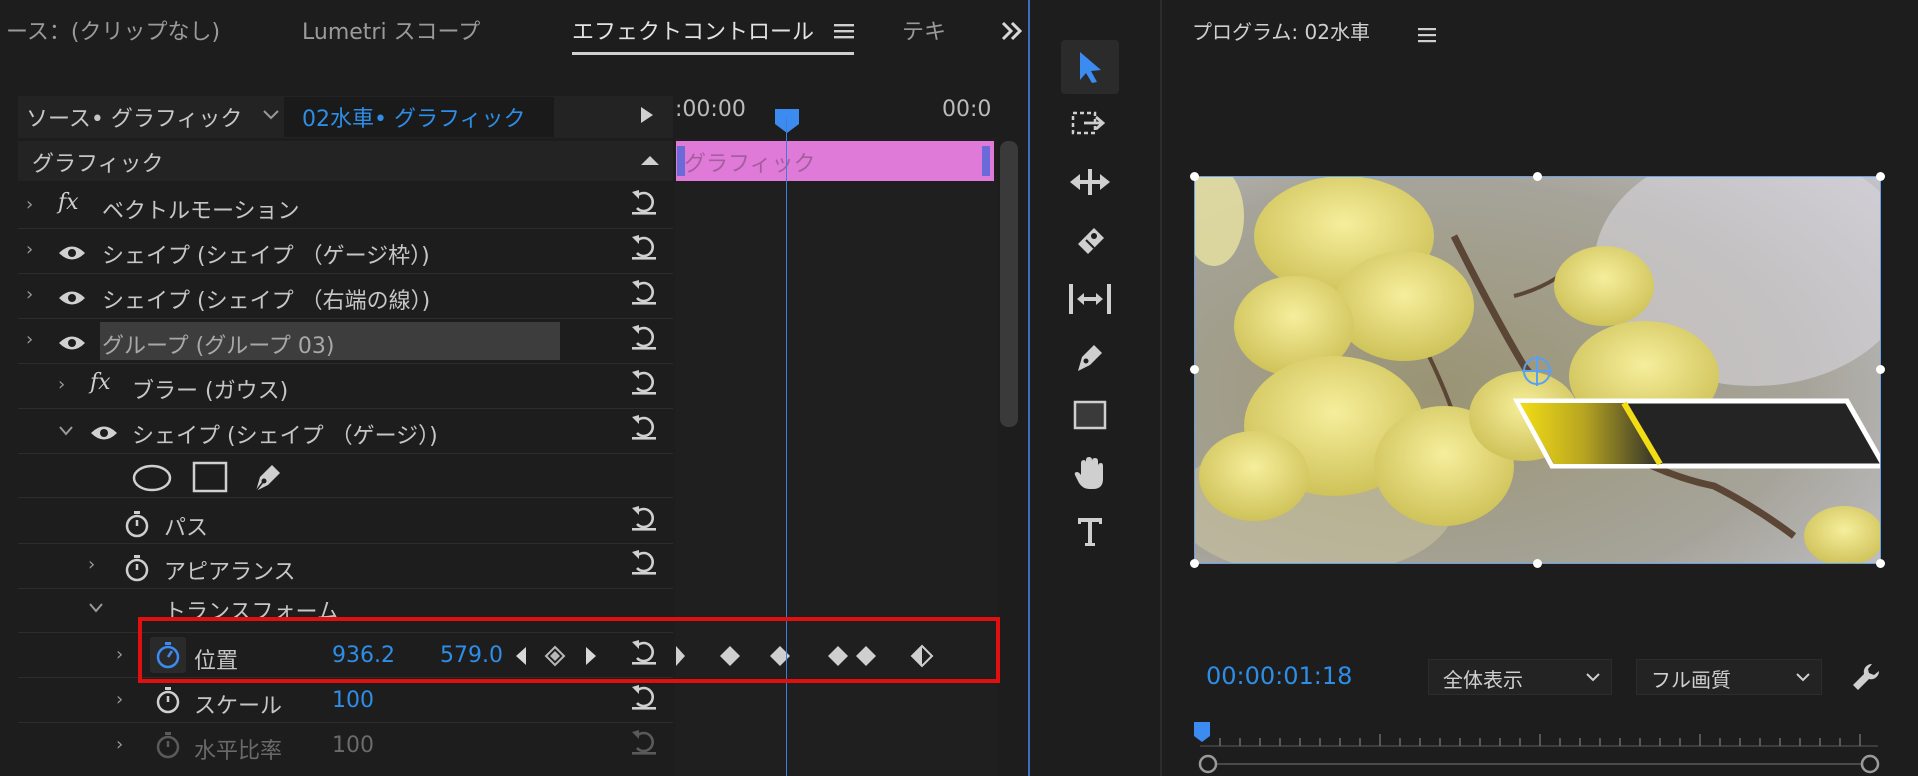 This screenshot has width=1918, height=776. What do you see at coordinates (967, 109) in the screenshot?
I see `timecode-end: 00:0` at bounding box center [967, 109].